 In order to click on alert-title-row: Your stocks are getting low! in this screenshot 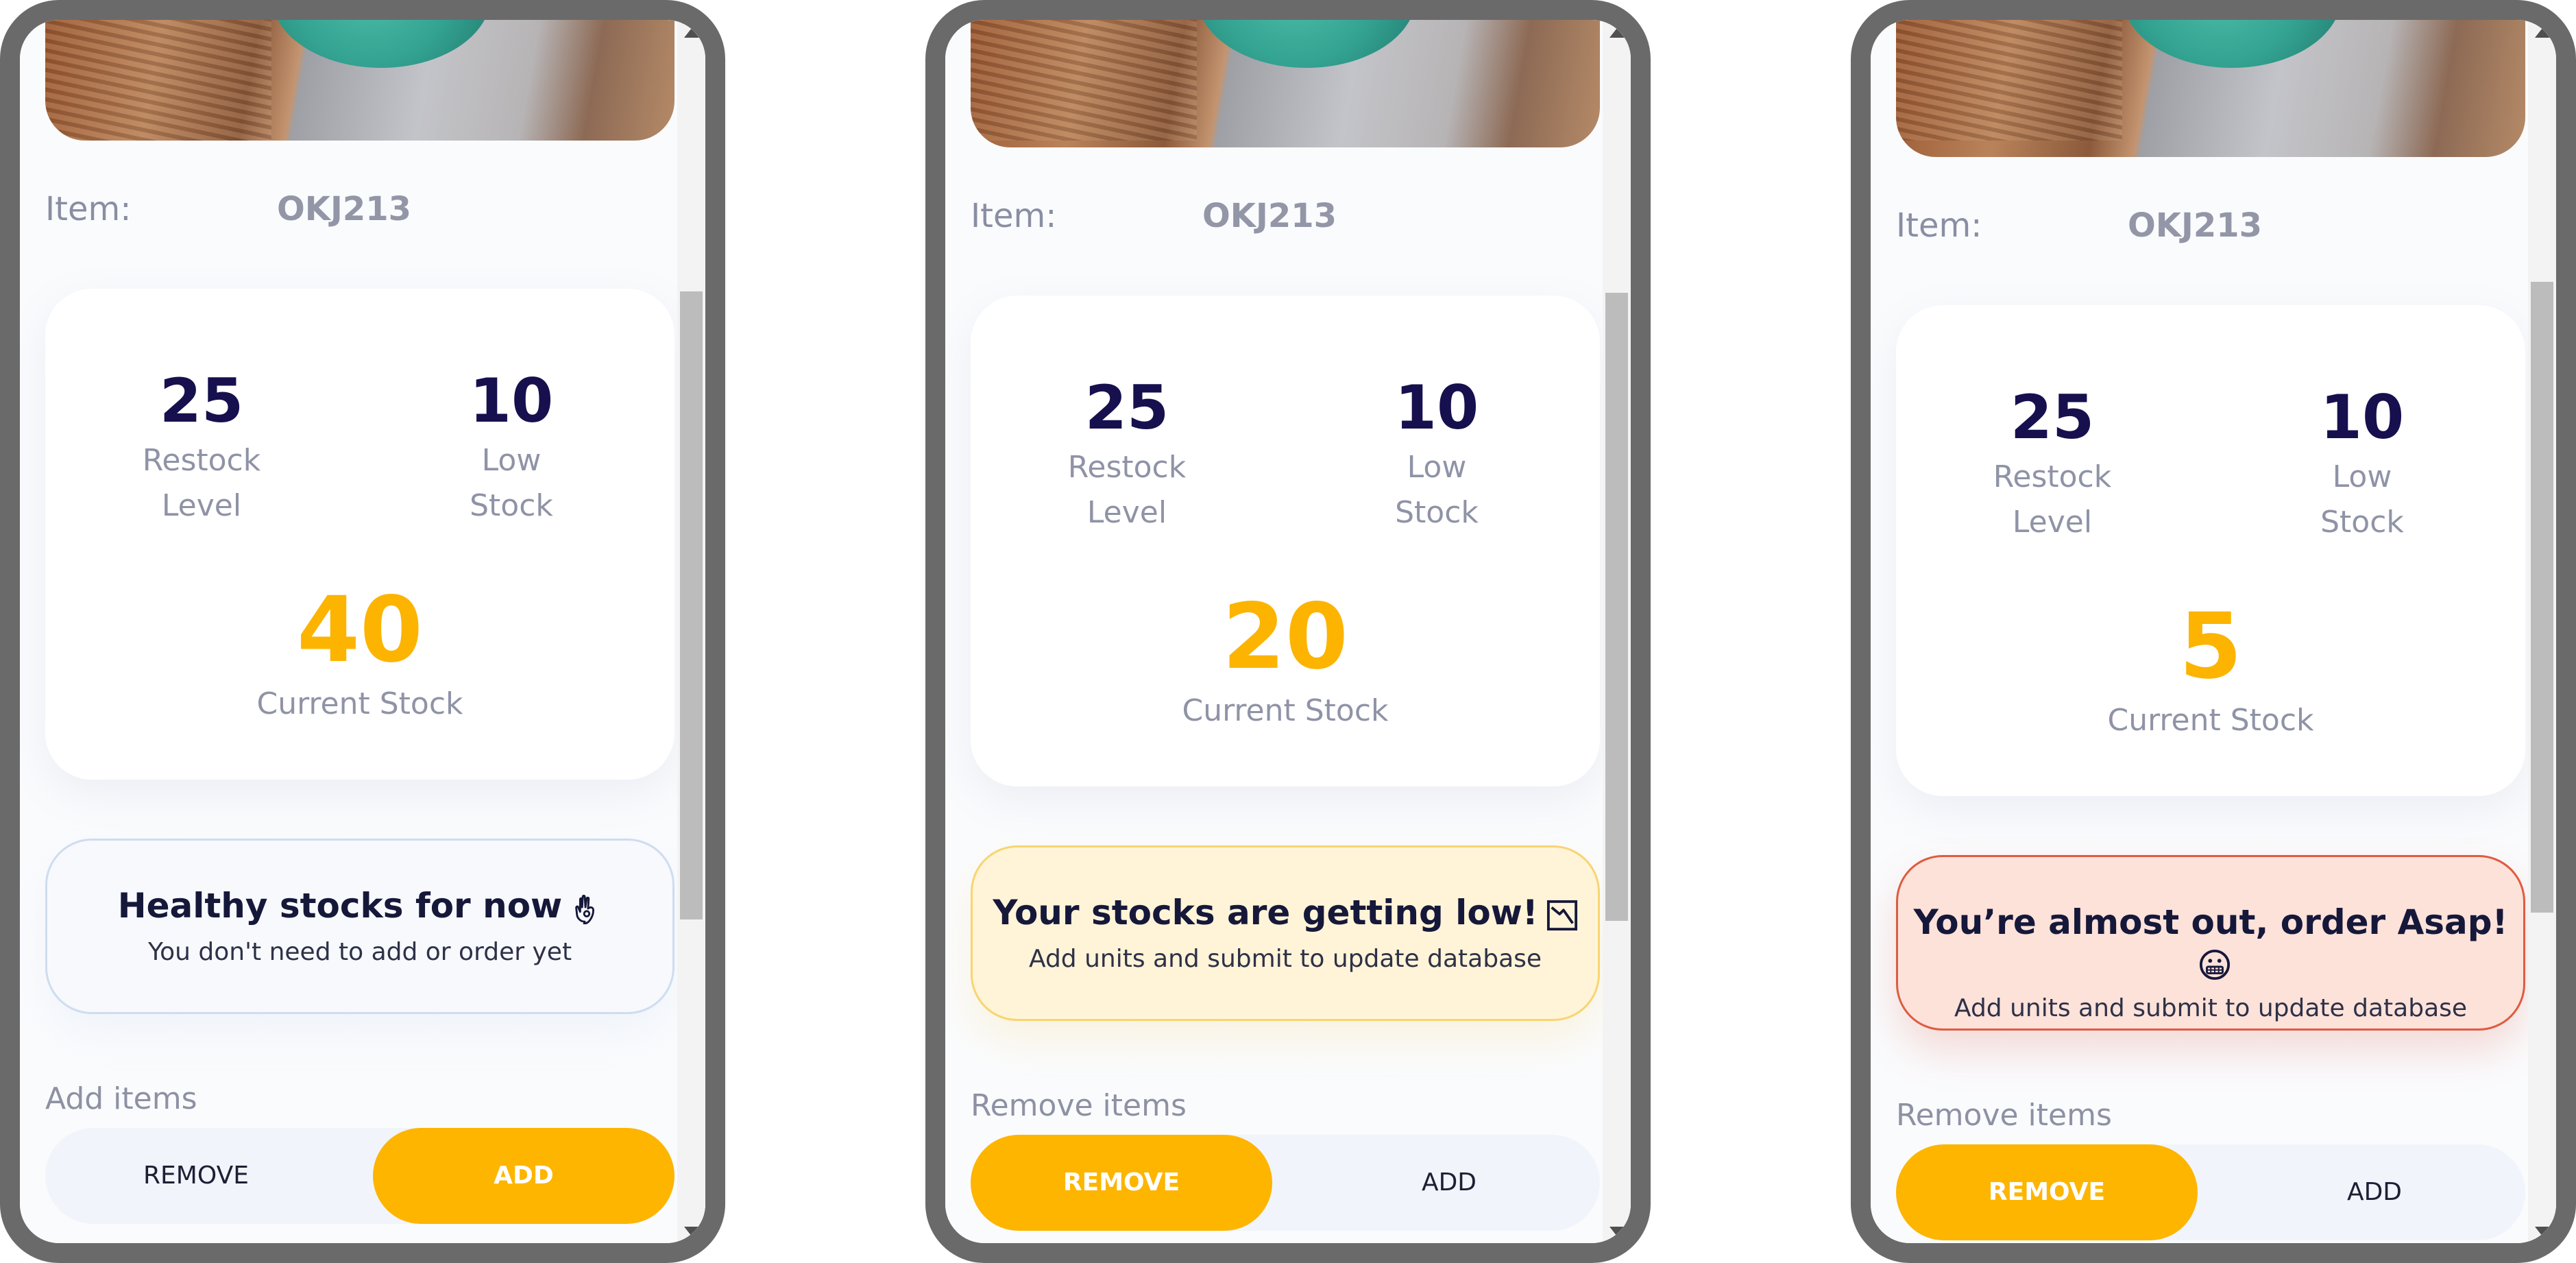, I will do `click(1285, 913)`.